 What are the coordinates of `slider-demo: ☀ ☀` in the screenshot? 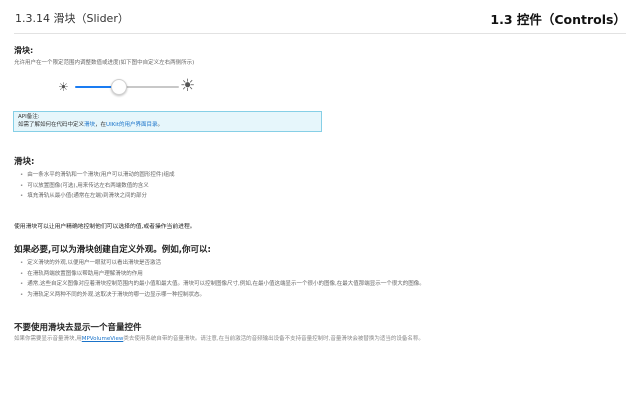 It's located at (128, 87).